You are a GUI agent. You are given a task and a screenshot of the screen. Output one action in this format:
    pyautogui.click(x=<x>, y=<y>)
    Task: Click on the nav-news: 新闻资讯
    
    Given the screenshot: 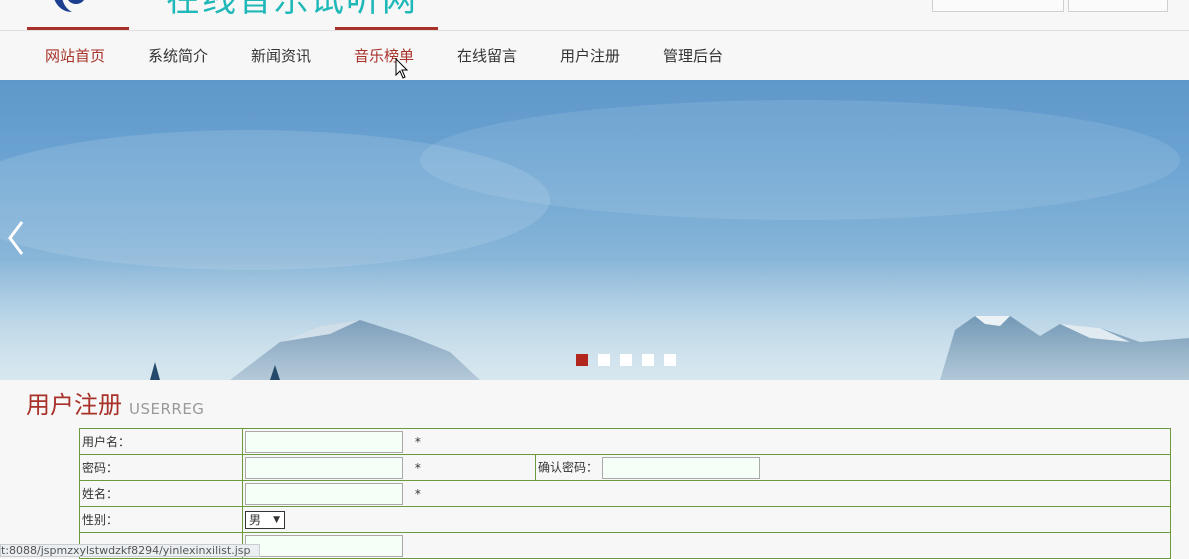 What is the action you would take?
    pyautogui.click(x=281, y=56)
    